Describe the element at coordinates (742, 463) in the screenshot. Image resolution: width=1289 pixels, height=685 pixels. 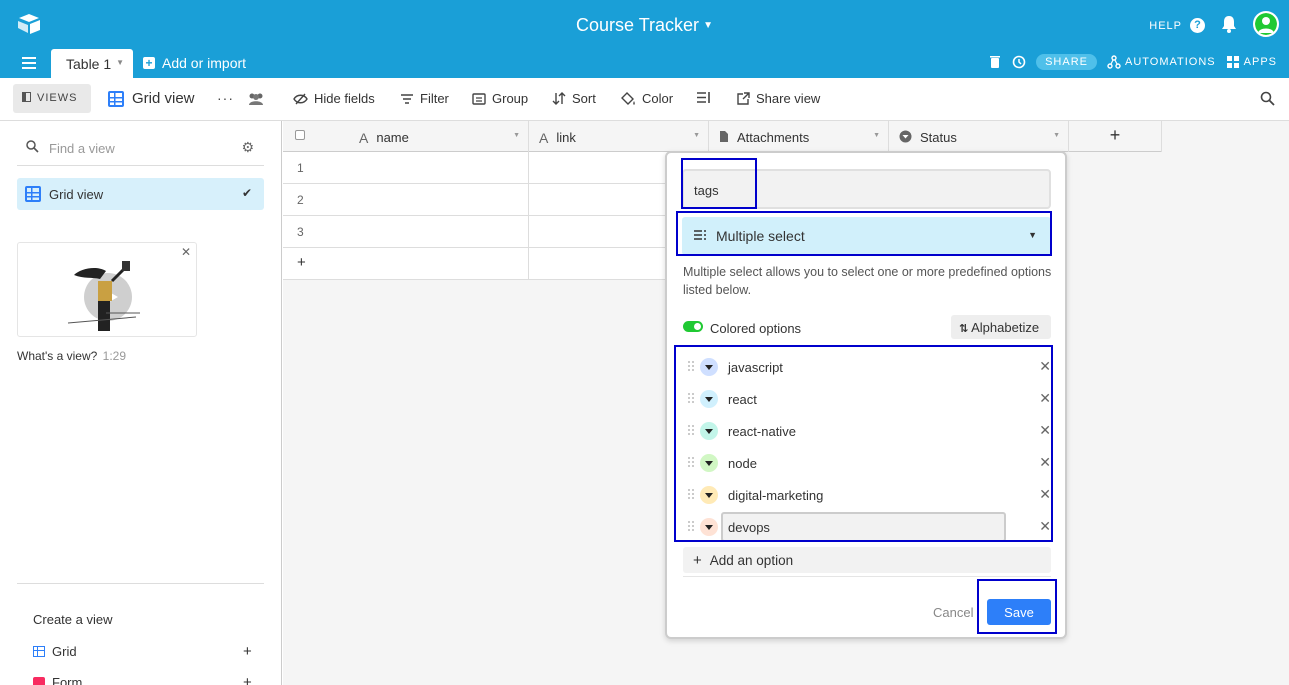
I see `option-label: node` at that location.